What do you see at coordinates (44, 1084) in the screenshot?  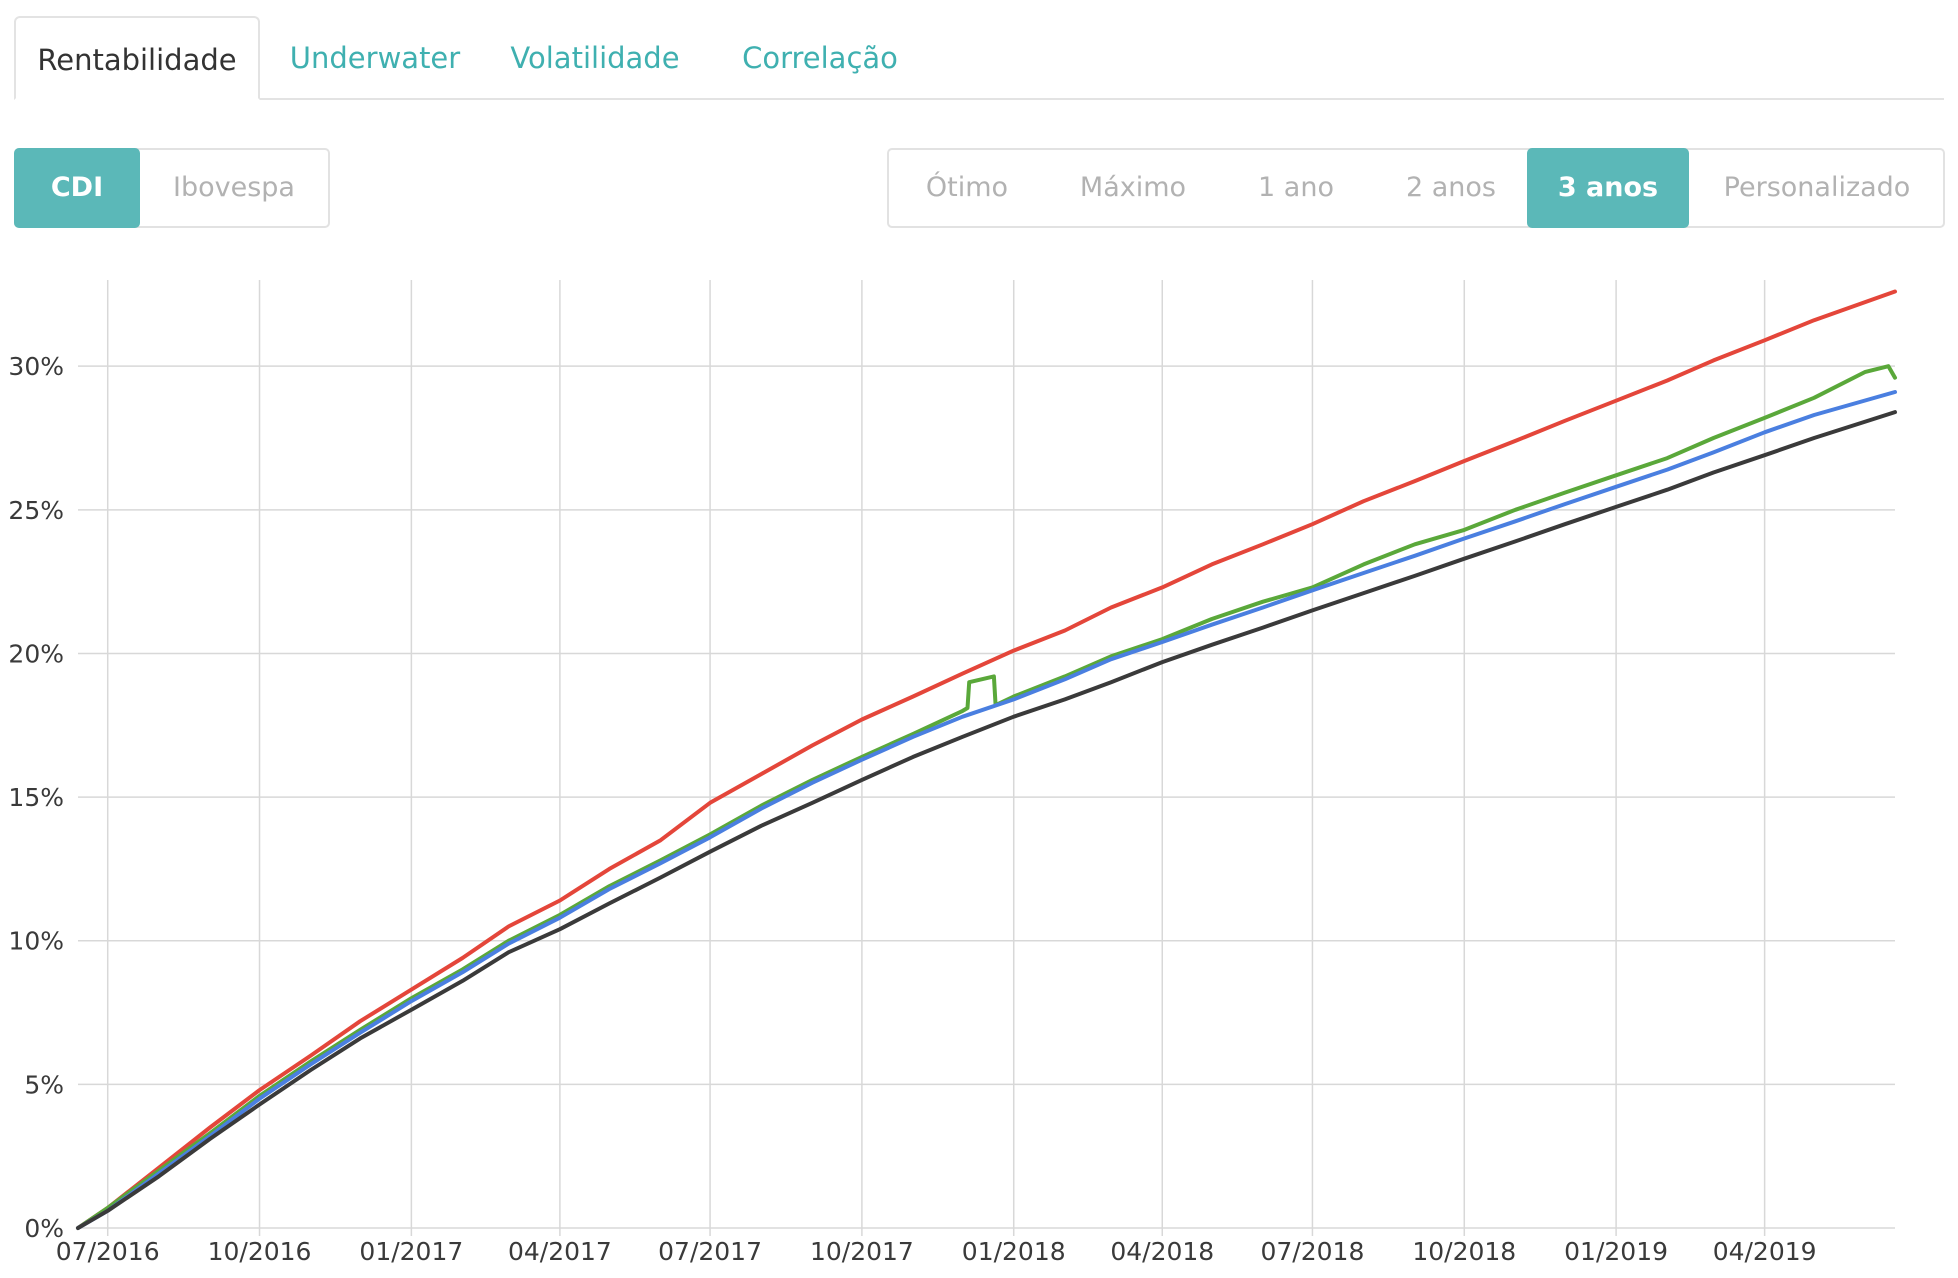 I see `y-tick-label: 5%` at bounding box center [44, 1084].